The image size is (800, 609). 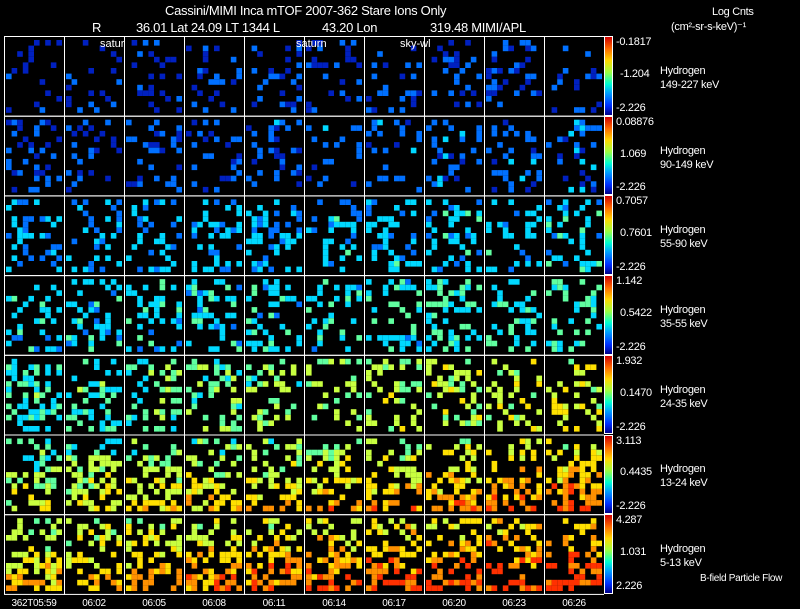 I want to click on colorbar-max: 1.142, so click(x=629, y=281).